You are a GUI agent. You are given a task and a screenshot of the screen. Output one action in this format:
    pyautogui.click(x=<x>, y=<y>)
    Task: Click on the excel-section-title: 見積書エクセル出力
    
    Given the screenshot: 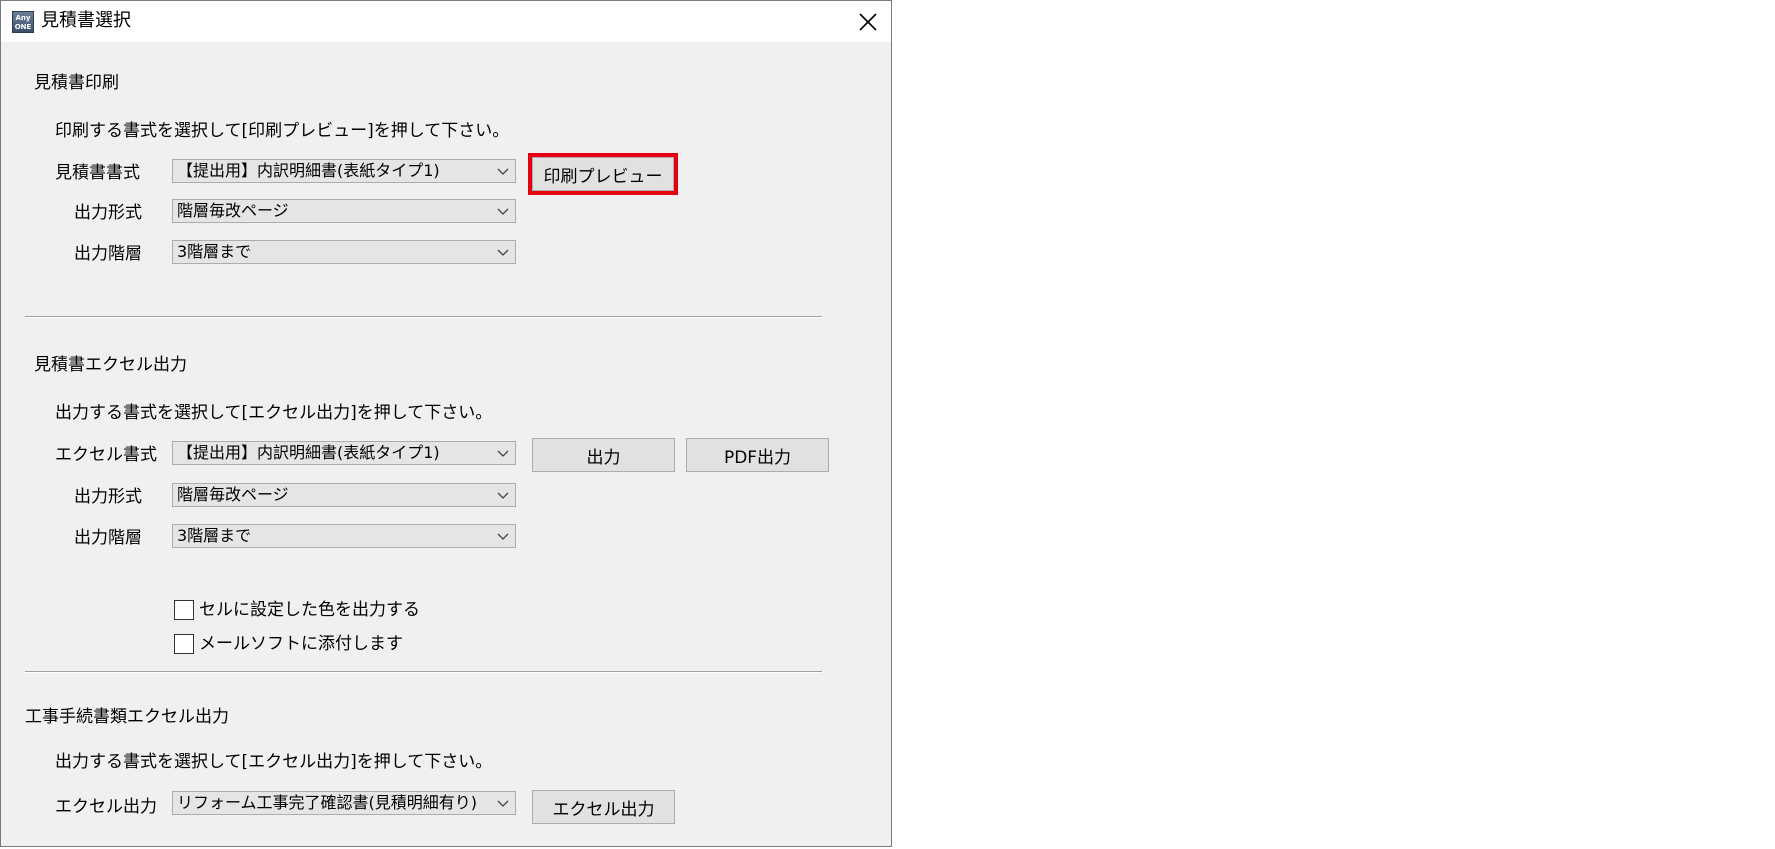 What is the action you would take?
    pyautogui.click(x=110, y=365)
    